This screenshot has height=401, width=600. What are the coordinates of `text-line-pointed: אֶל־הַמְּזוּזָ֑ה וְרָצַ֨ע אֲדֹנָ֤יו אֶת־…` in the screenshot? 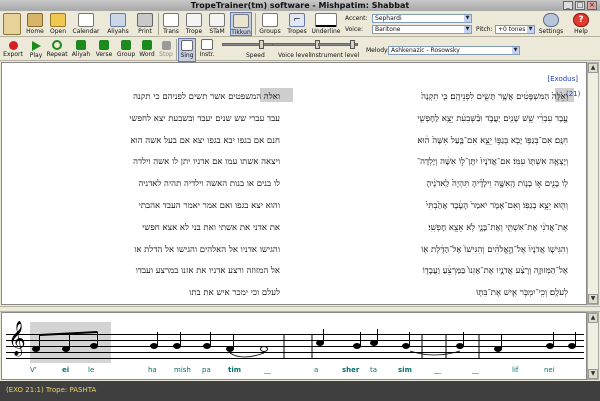 It's located at (495, 270).